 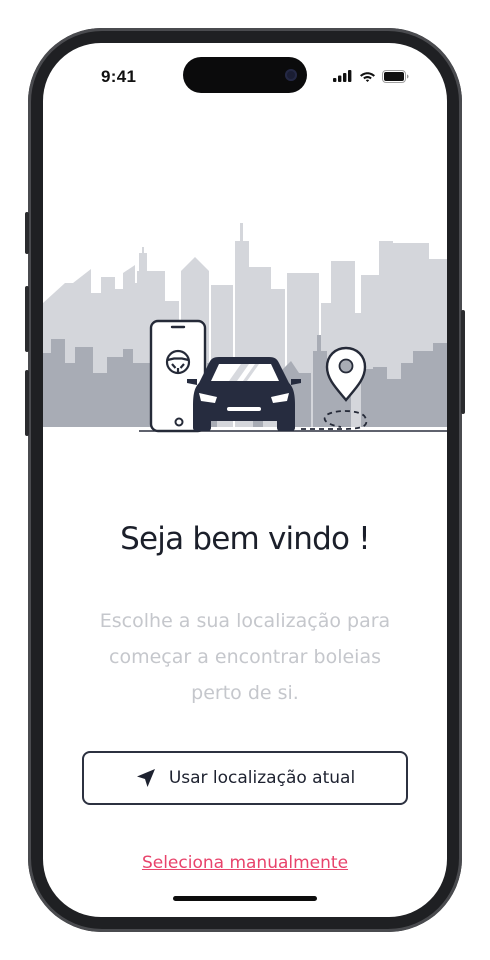 I want to click on use-current-location-button: Usar localização atual, so click(x=245, y=778).